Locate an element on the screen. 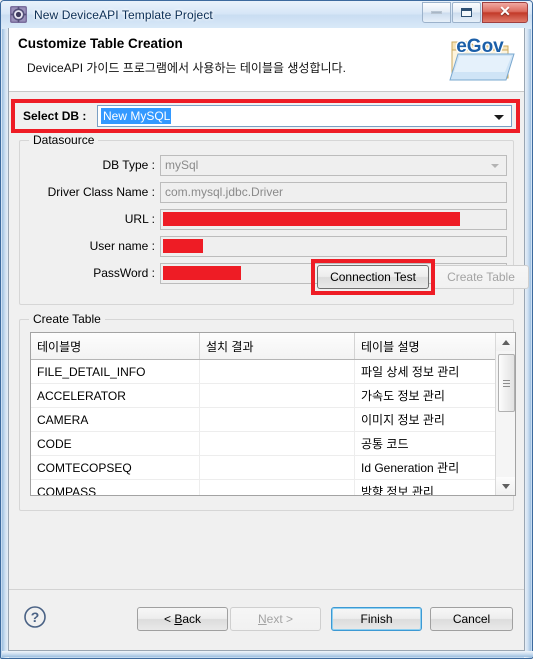 Image resolution: width=533 pixels, height=659 pixels. driver-class-name-label: Driver Class Name : is located at coordinates (101, 192).